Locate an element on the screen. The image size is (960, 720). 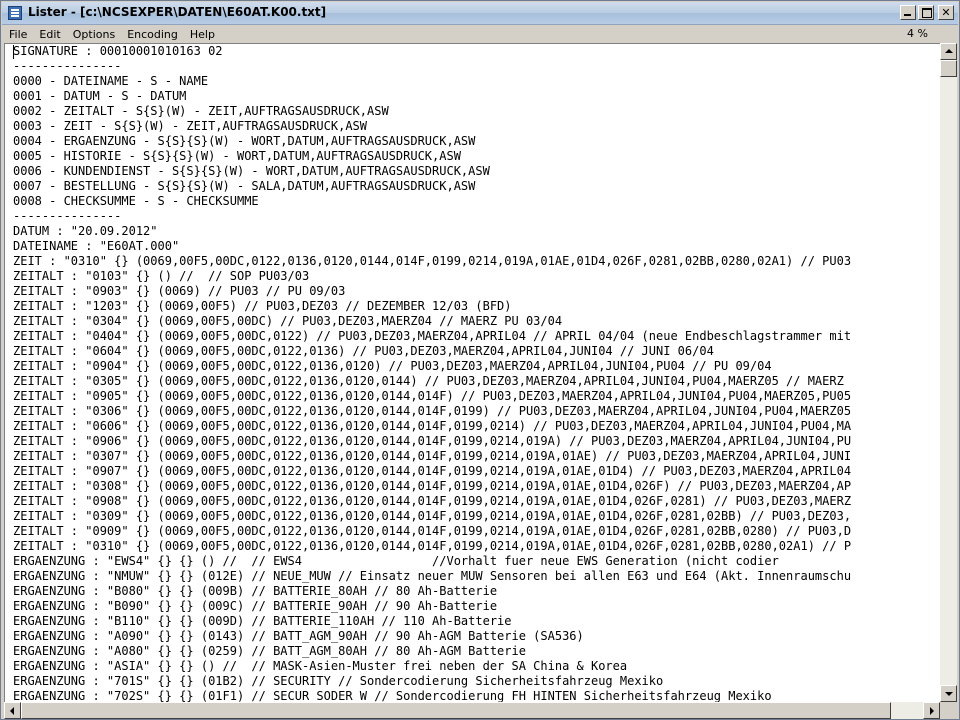
arrow-left-icon is located at coordinates (12, 711).